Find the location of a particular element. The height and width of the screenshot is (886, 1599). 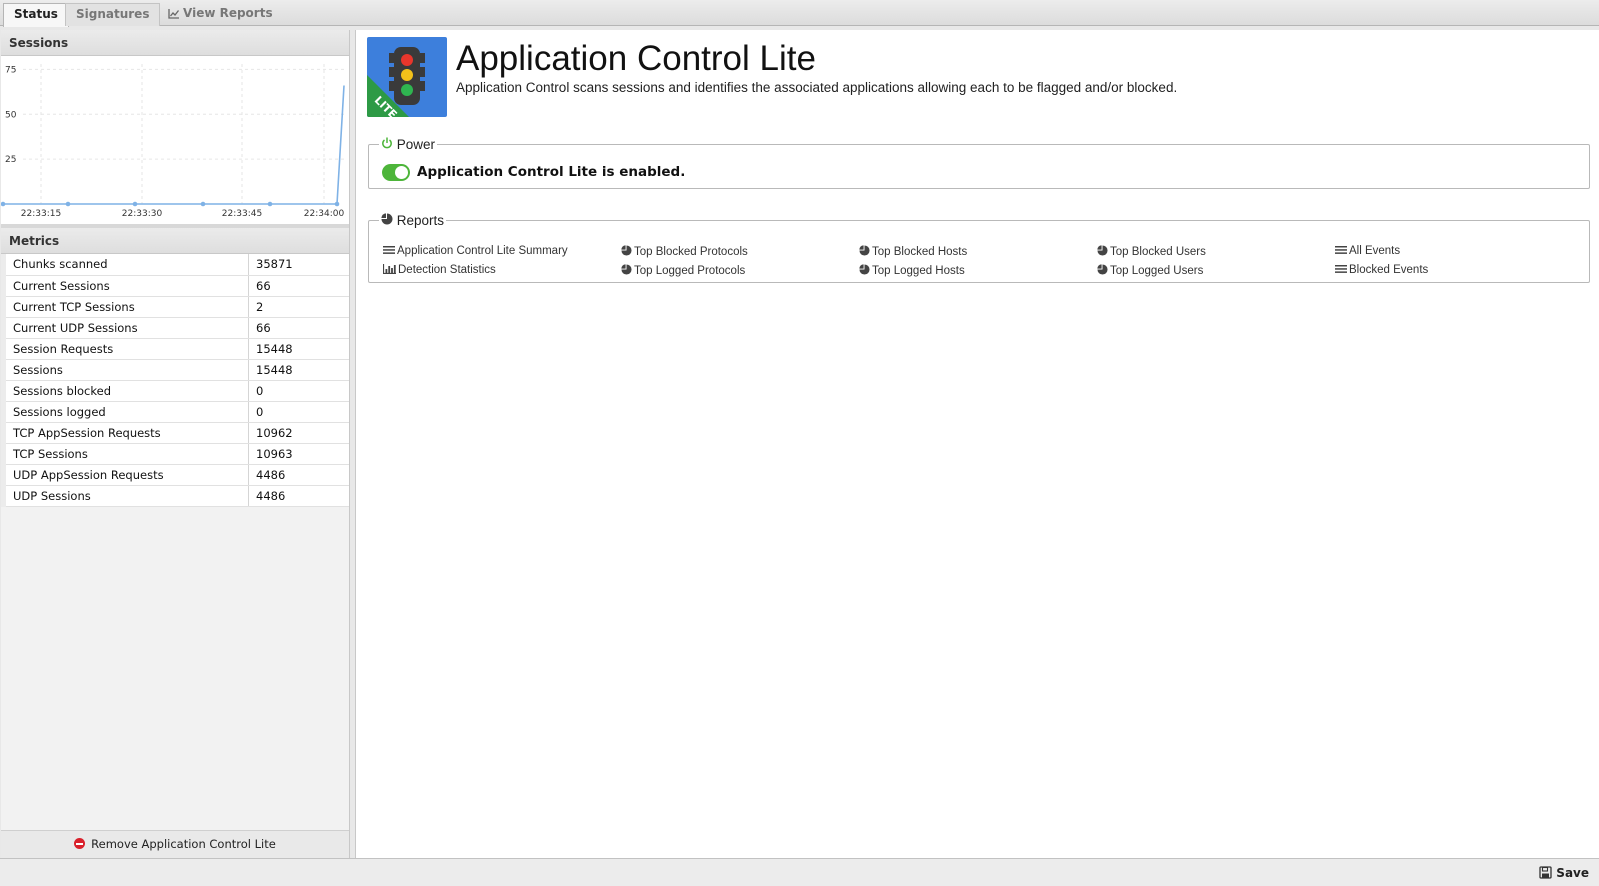

report-link-label: Application Control Lite Summary is located at coordinates (482, 251).